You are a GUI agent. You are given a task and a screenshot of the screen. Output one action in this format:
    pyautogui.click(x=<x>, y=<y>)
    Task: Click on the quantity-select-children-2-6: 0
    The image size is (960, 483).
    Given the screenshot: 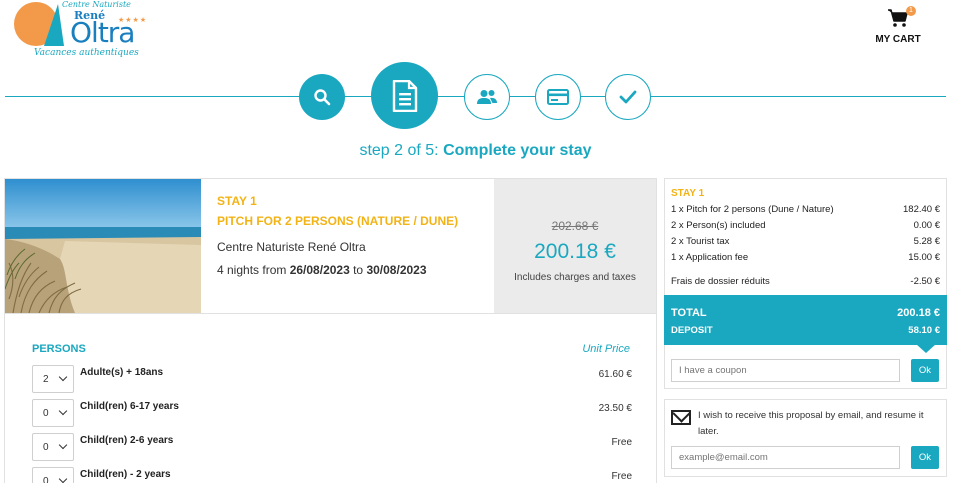 What is the action you would take?
    pyautogui.click(x=53, y=447)
    